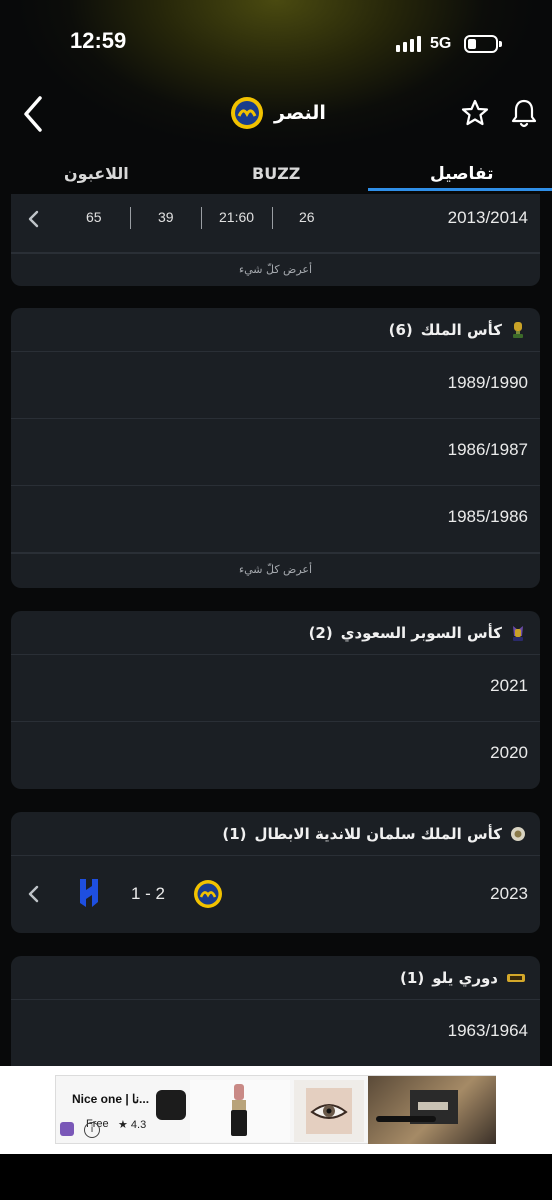 The image size is (552, 1200). Describe the element at coordinates (34, 114) in the screenshot. I see `back-arrow-icon` at that location.